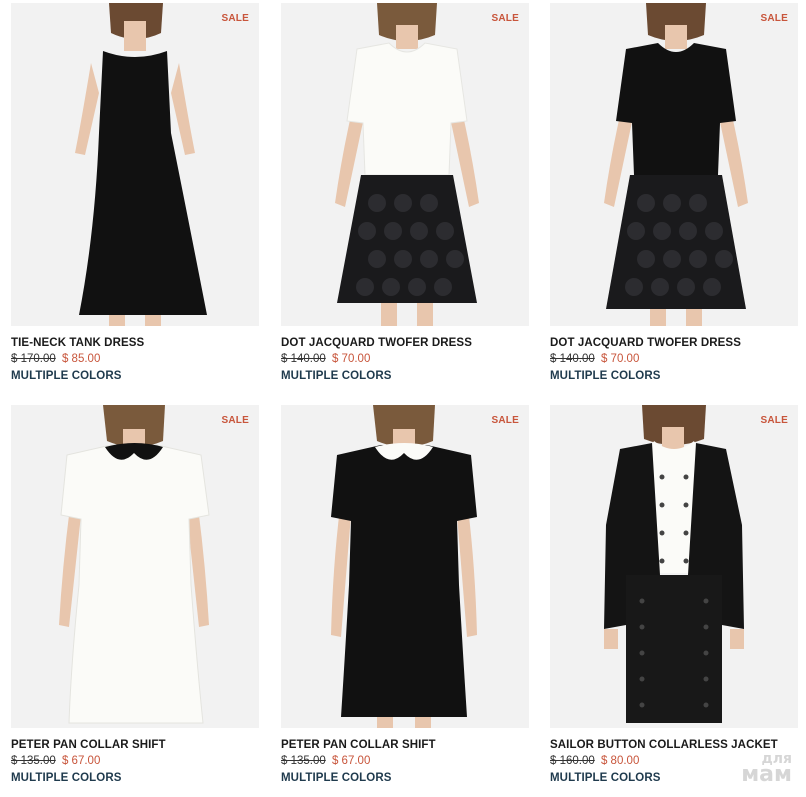 The image size is (806, 797). What do you see at coordinates (674, 745) in the screenshot?
I see `product-title: SAILOR BUTTON COLLARLESS JACKET` at bounding box center [674, 745].